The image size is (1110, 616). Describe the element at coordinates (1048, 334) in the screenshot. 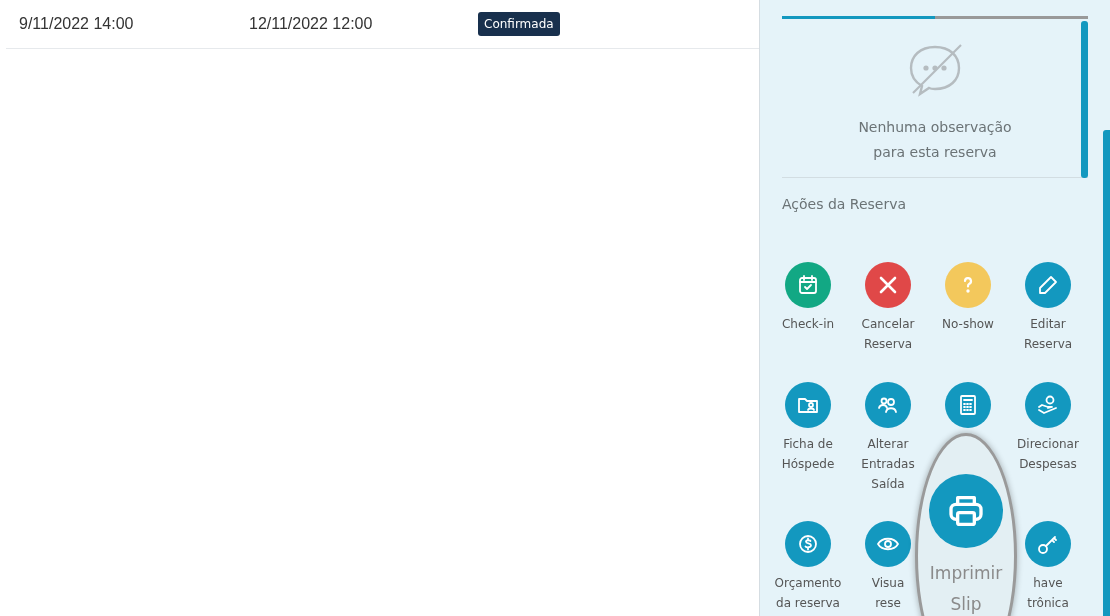

I see `action-label: Editar Reserva` at that location.